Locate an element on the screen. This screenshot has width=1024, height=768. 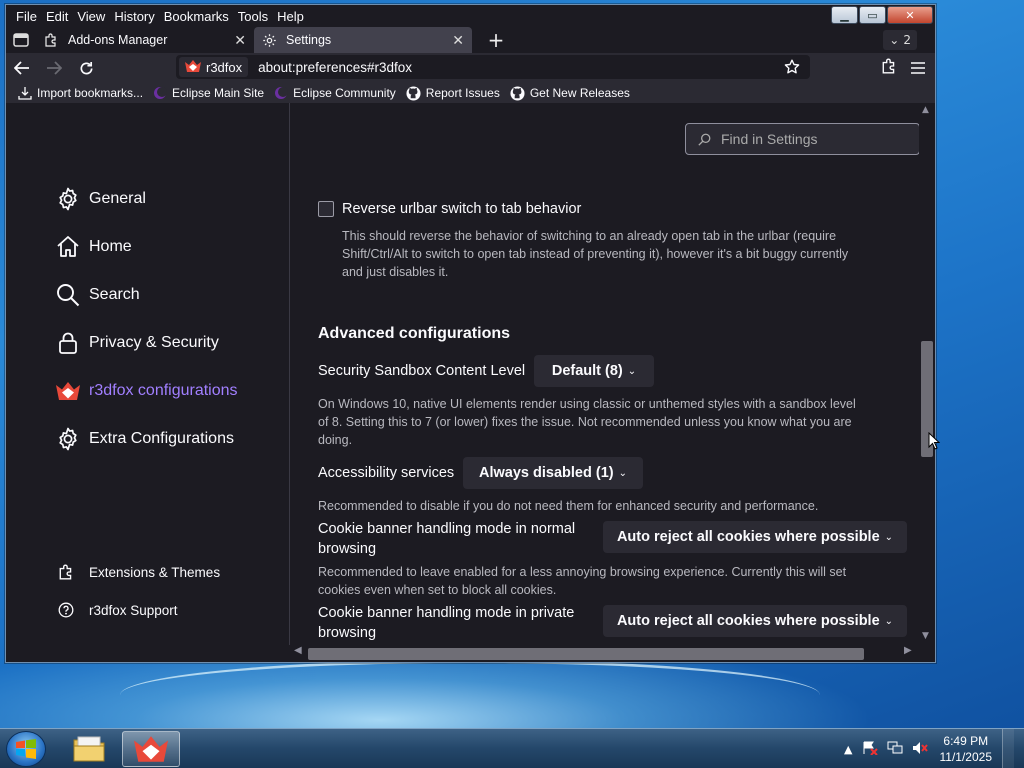
tab-addons-manager: Add-ons Manager ✕ is located at coordinates (145, 40).